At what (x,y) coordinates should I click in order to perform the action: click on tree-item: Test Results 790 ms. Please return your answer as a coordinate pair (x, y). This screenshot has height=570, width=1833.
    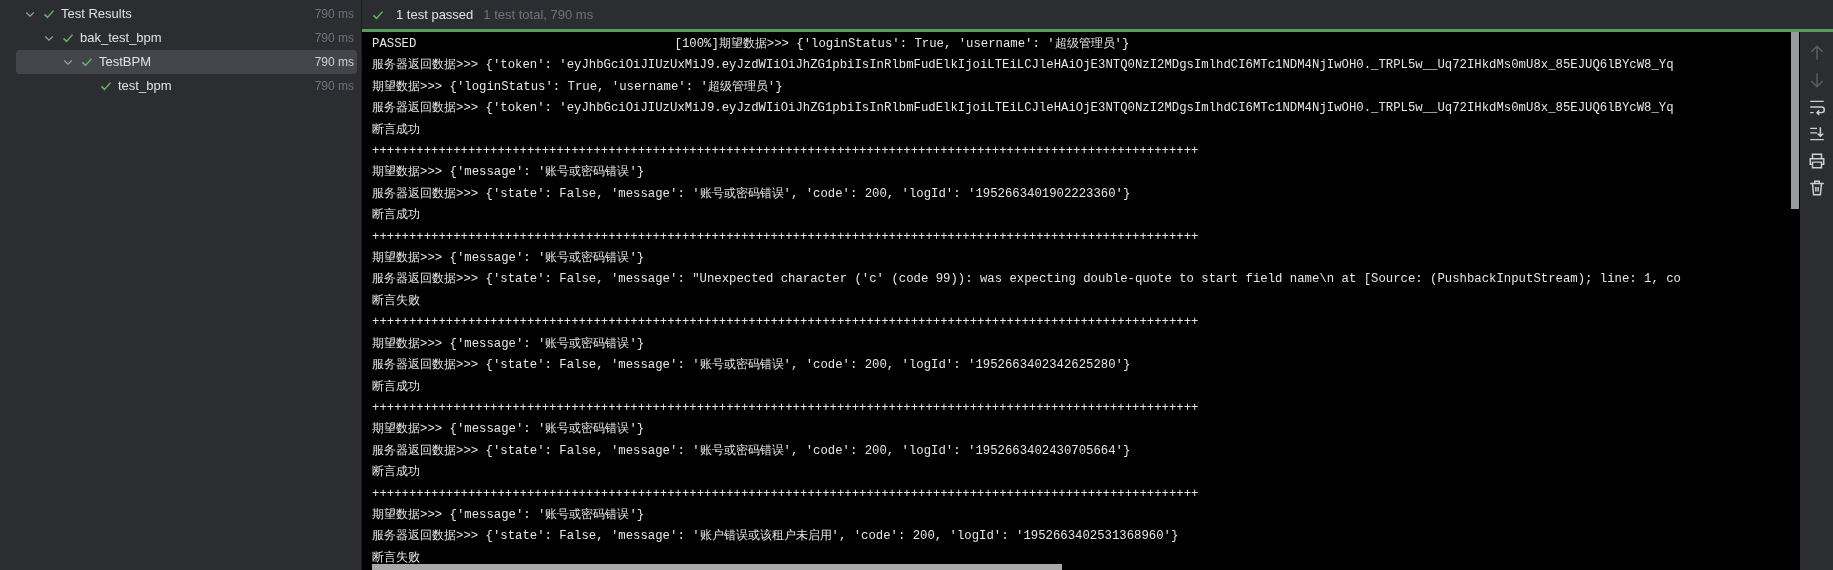
    Looking at the image, I should click on (186, 14).